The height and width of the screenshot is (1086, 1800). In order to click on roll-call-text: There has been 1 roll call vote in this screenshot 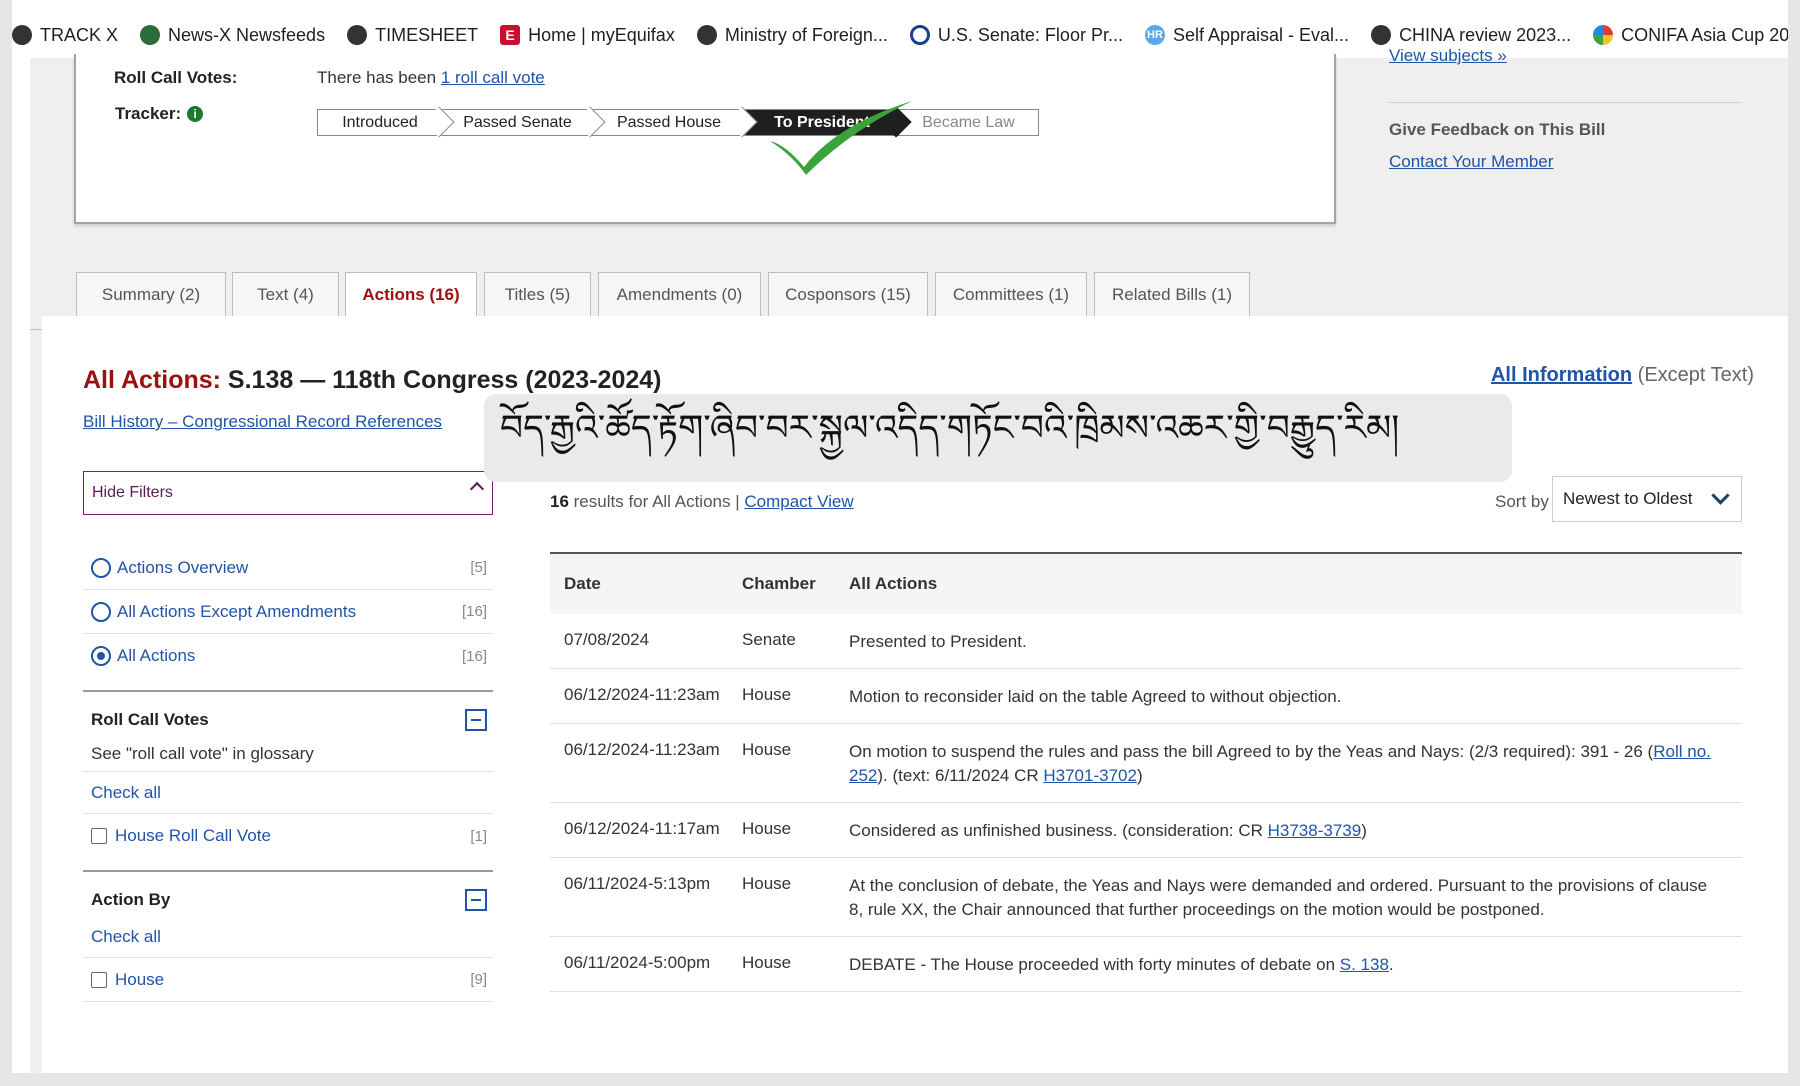, I will do `click(431, 77)`.